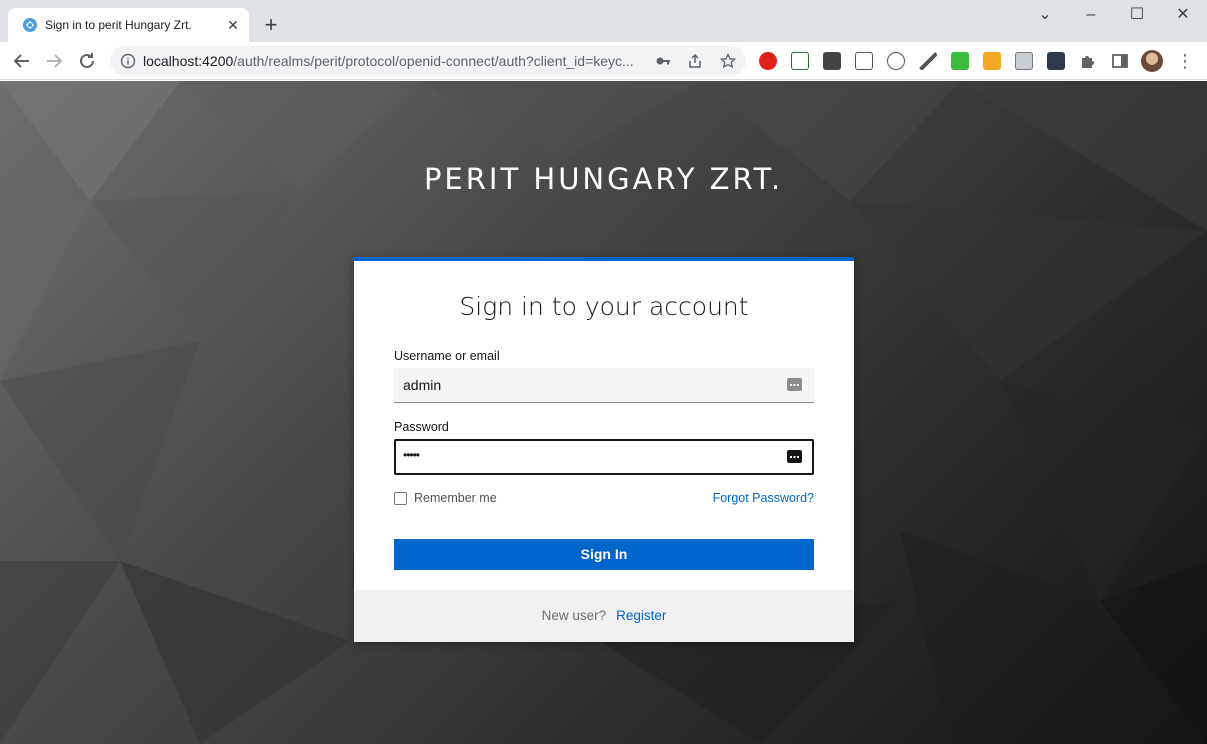 This screenshot has width=1207, height=744. What do you see at coordinates (1183, 16) in the screenshot?
I see `close-window-button: ✕` at bounding box center [1183, 16].